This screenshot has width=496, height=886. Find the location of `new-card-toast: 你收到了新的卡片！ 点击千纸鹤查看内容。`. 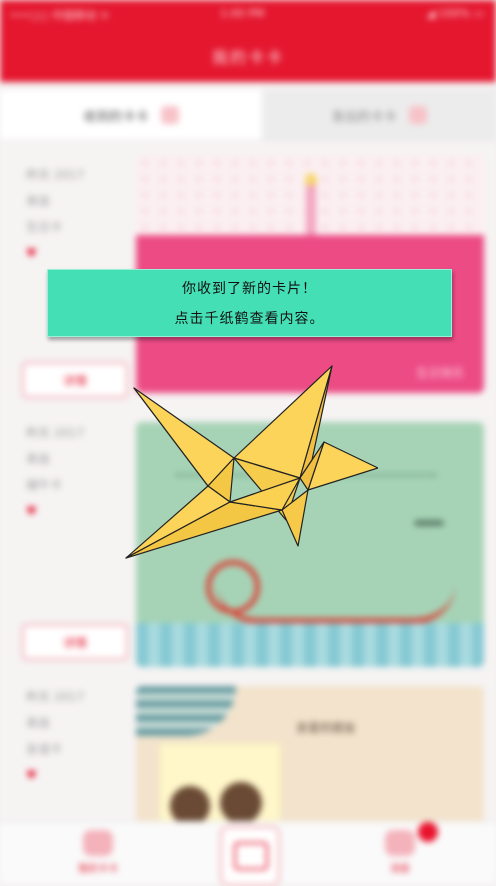

new-card-toast: 你收到了新的卡片！ 点击千纸鹤查看内容。 is located at coordinates (249, 303).